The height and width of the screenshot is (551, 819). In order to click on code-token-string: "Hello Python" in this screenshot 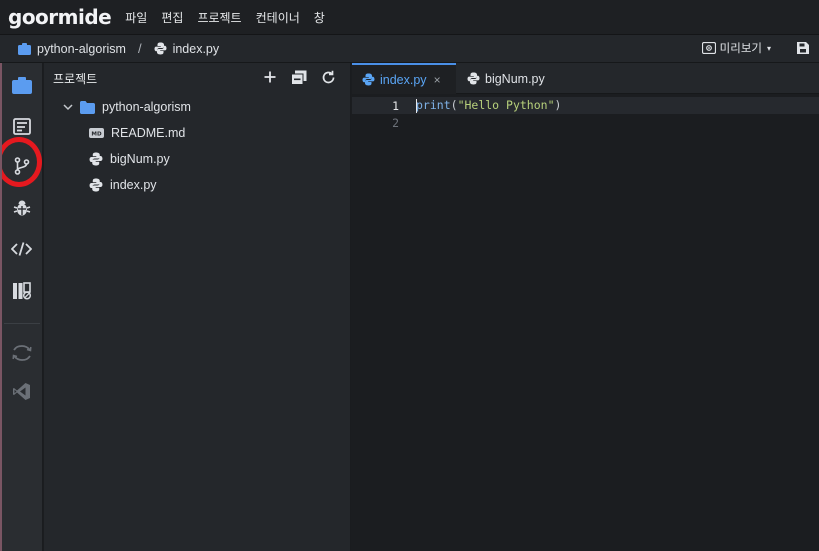, I will do `click(506, 105)`.